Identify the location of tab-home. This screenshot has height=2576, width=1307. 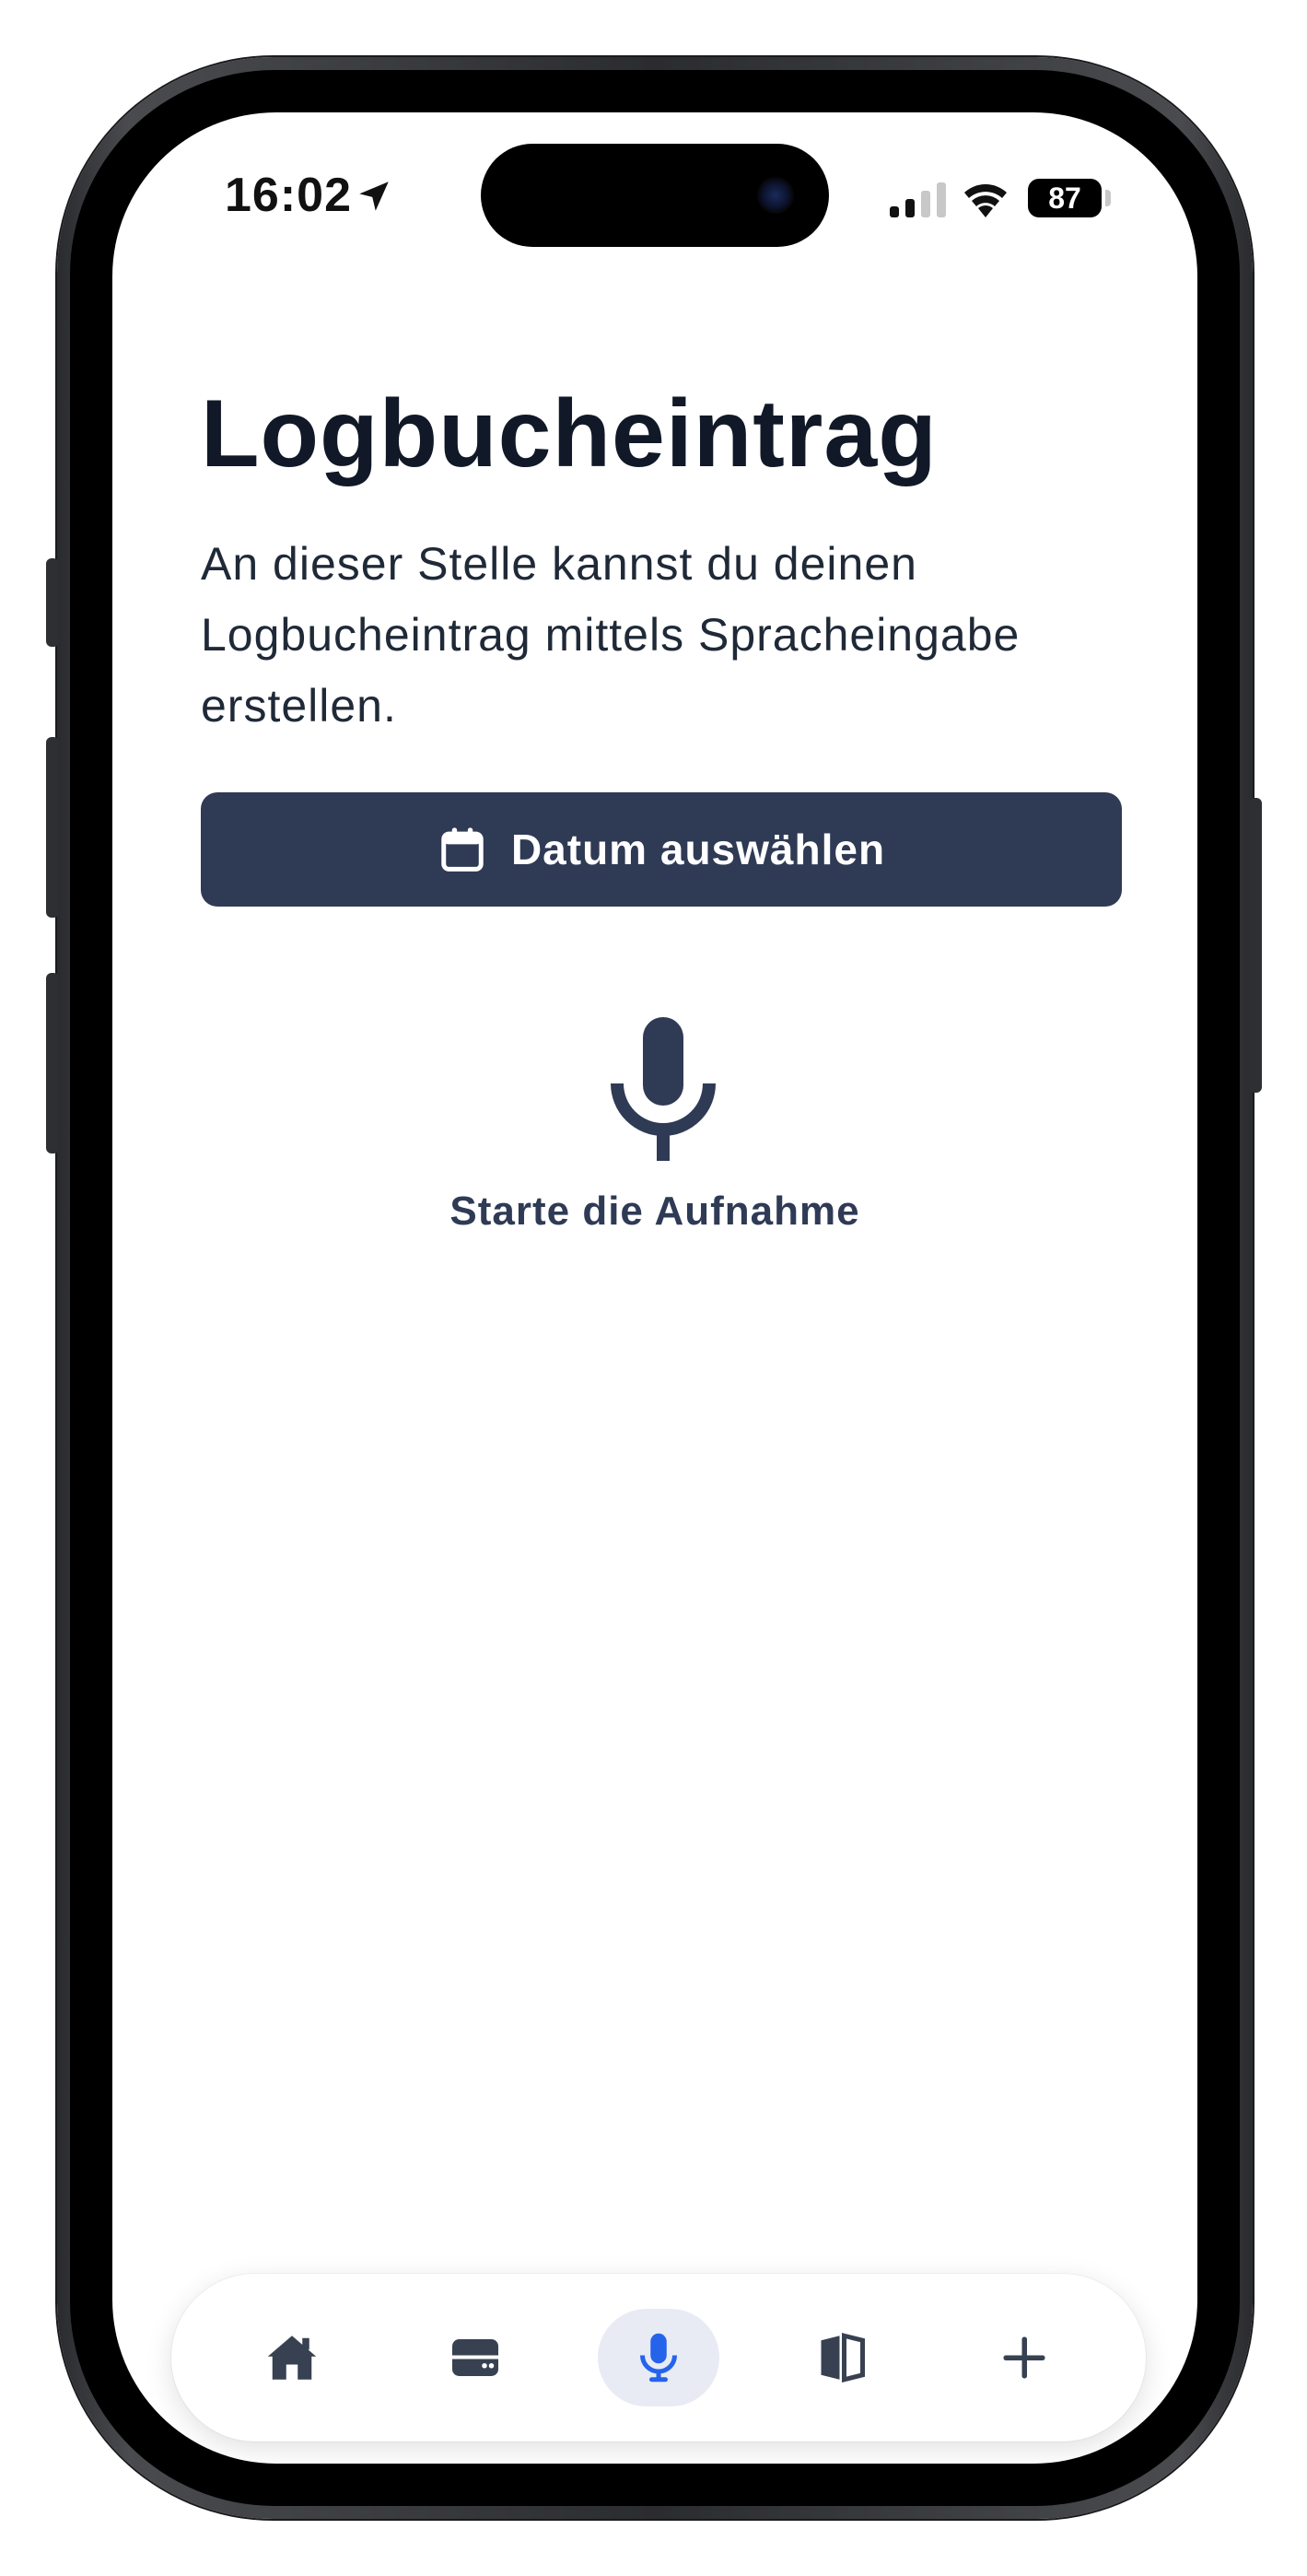
(292, 2358).